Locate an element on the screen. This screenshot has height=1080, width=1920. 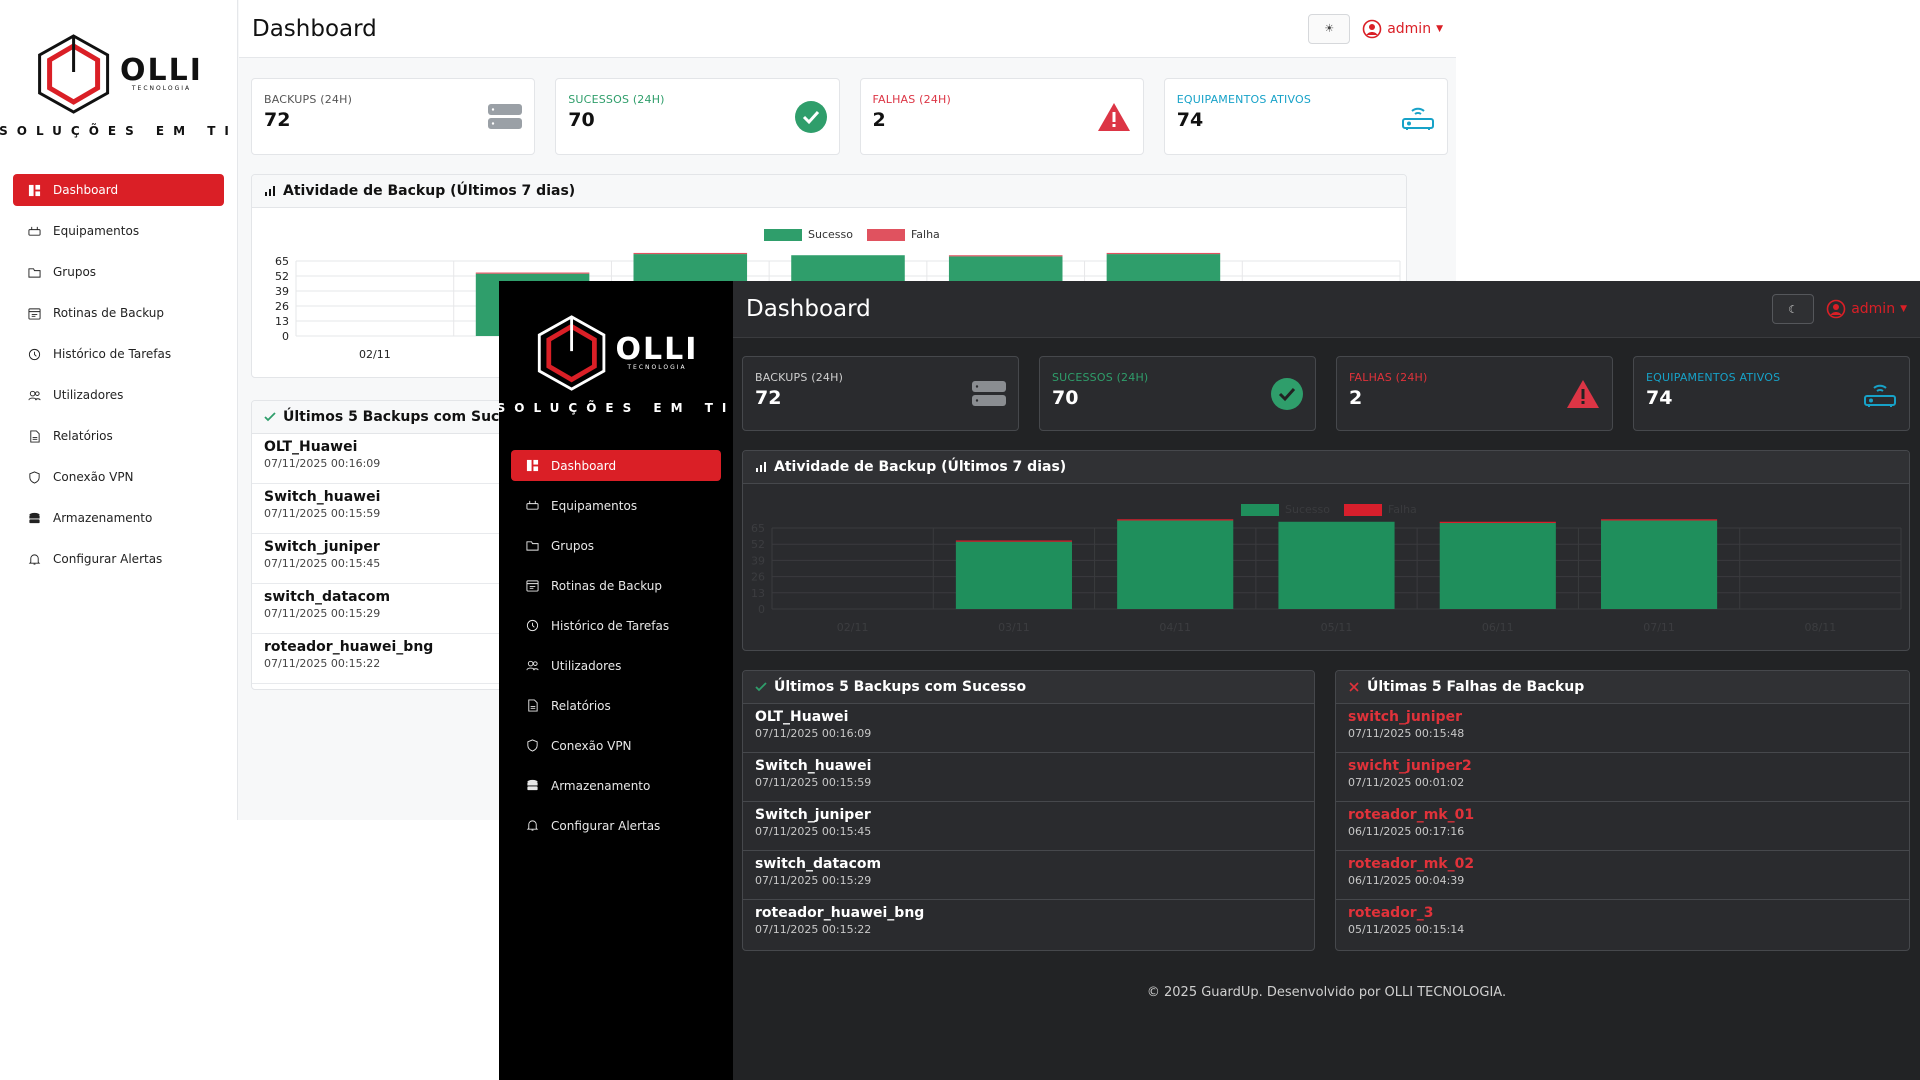
top-bar: Dashboard ☀ admin ▼ is located at coordinates (847, 29).